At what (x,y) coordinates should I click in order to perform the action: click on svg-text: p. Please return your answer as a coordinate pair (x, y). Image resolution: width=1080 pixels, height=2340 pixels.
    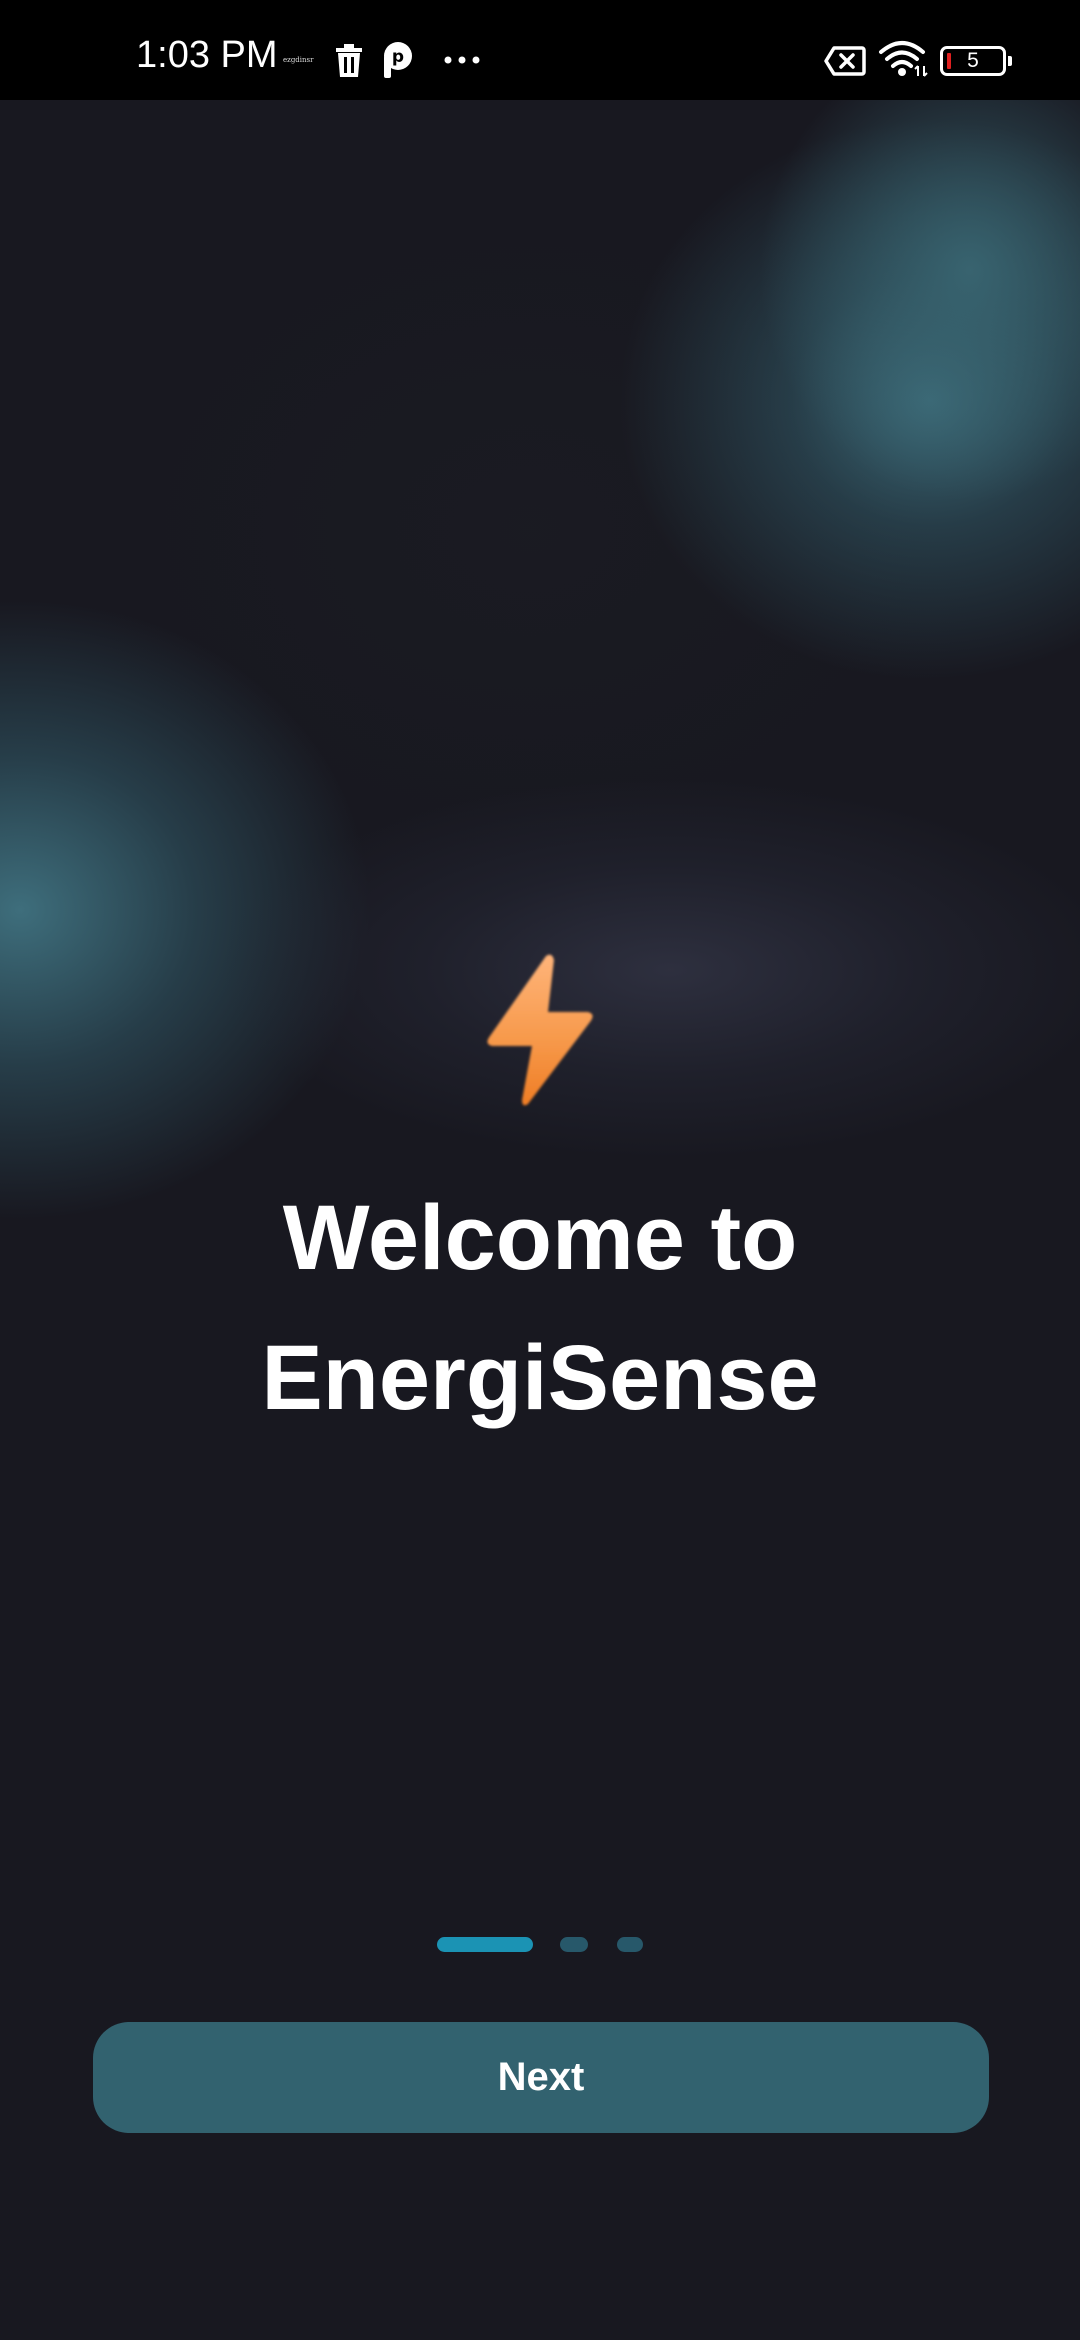
    Looking at the image, I should click on (398, 57).